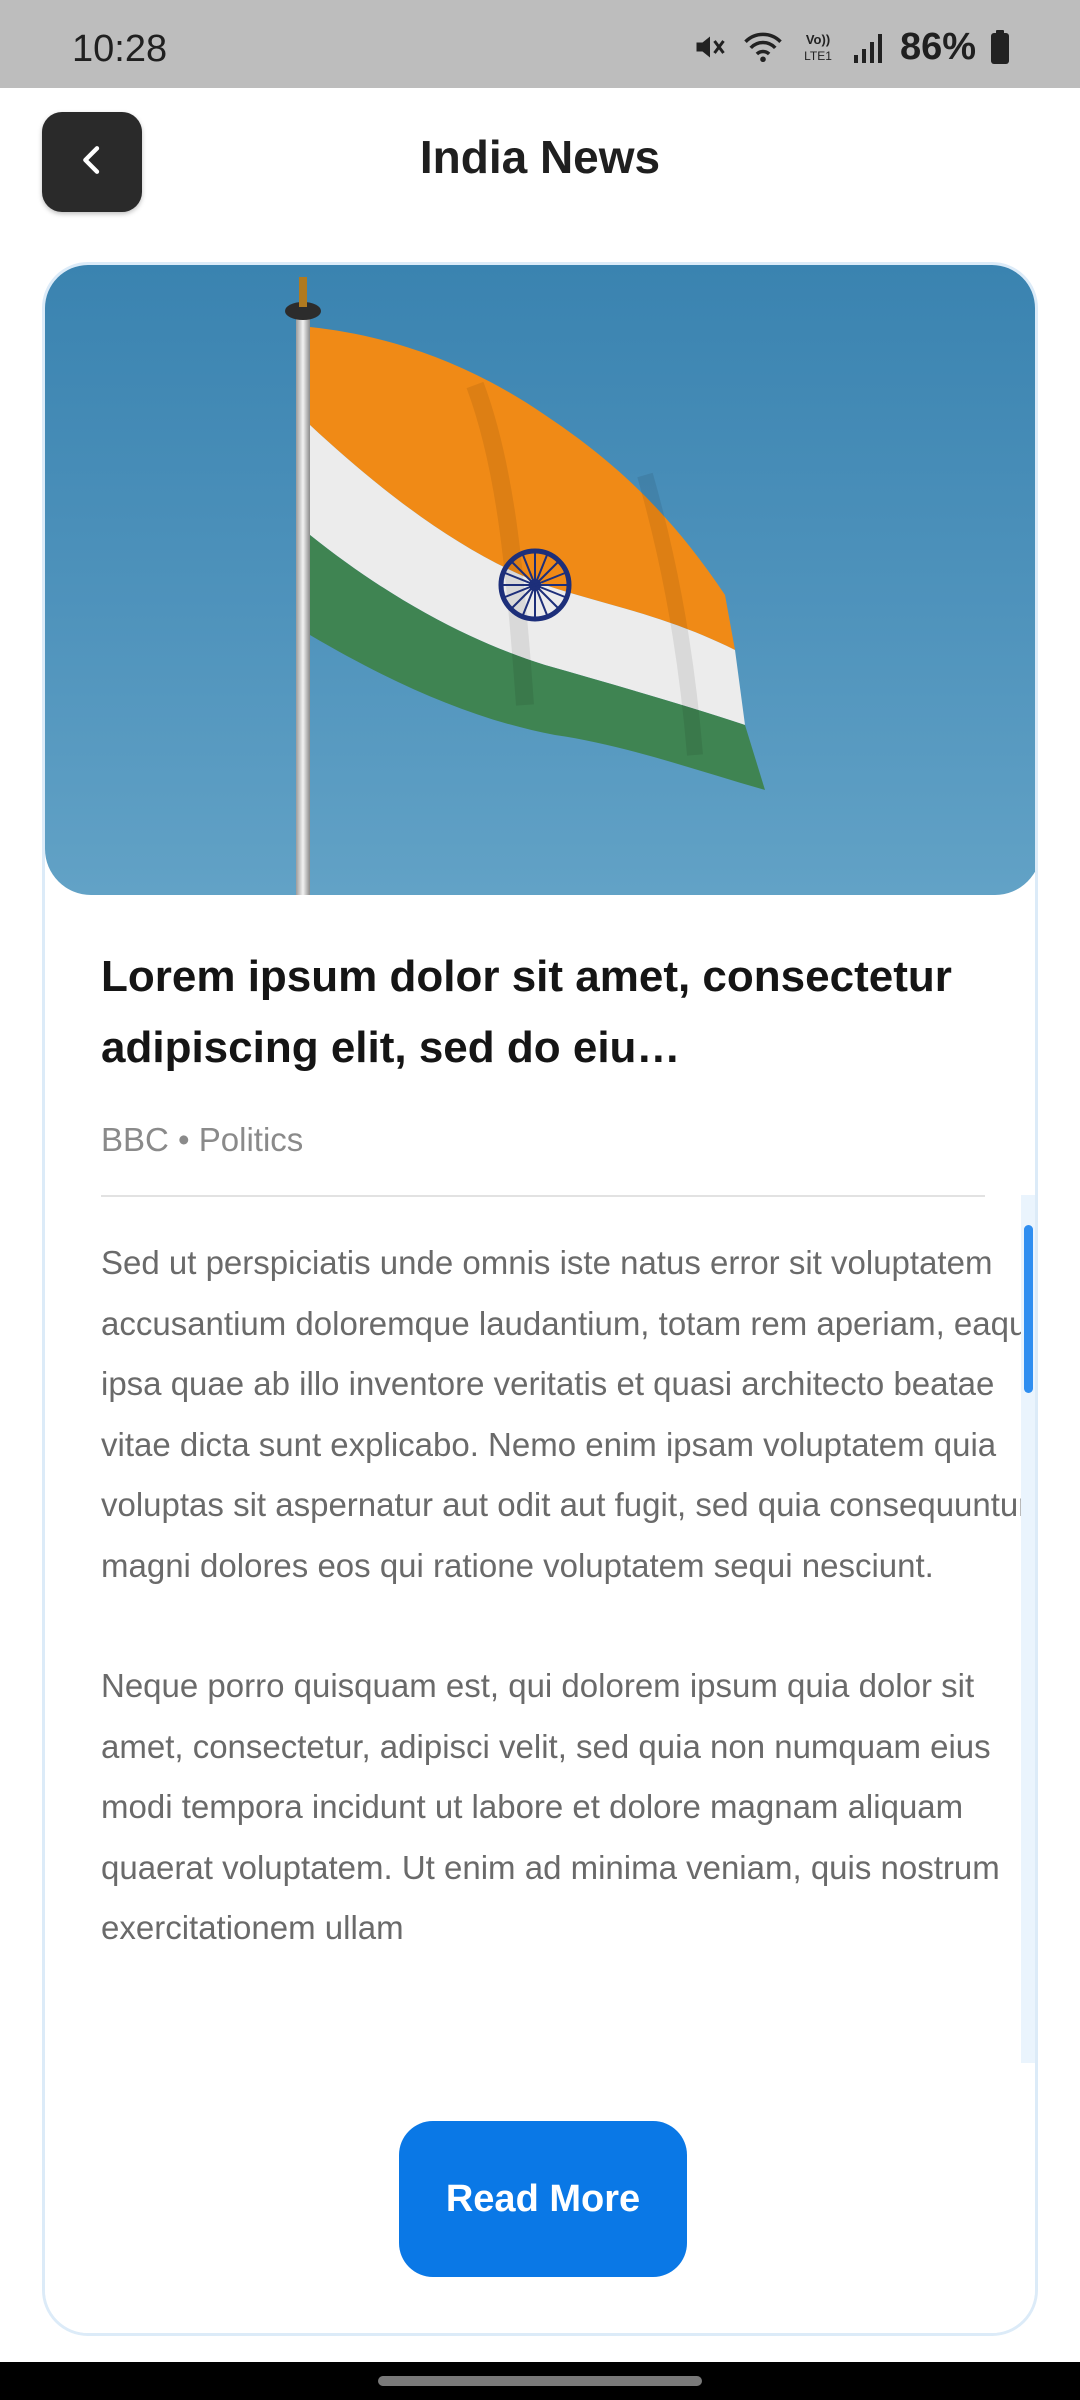 Image resolution: width=1080 pixels, height=2400 pixels. Describe the element at coordinates (543, 2199) in the screenshot. I see `read-more-button: Read More` at that location.